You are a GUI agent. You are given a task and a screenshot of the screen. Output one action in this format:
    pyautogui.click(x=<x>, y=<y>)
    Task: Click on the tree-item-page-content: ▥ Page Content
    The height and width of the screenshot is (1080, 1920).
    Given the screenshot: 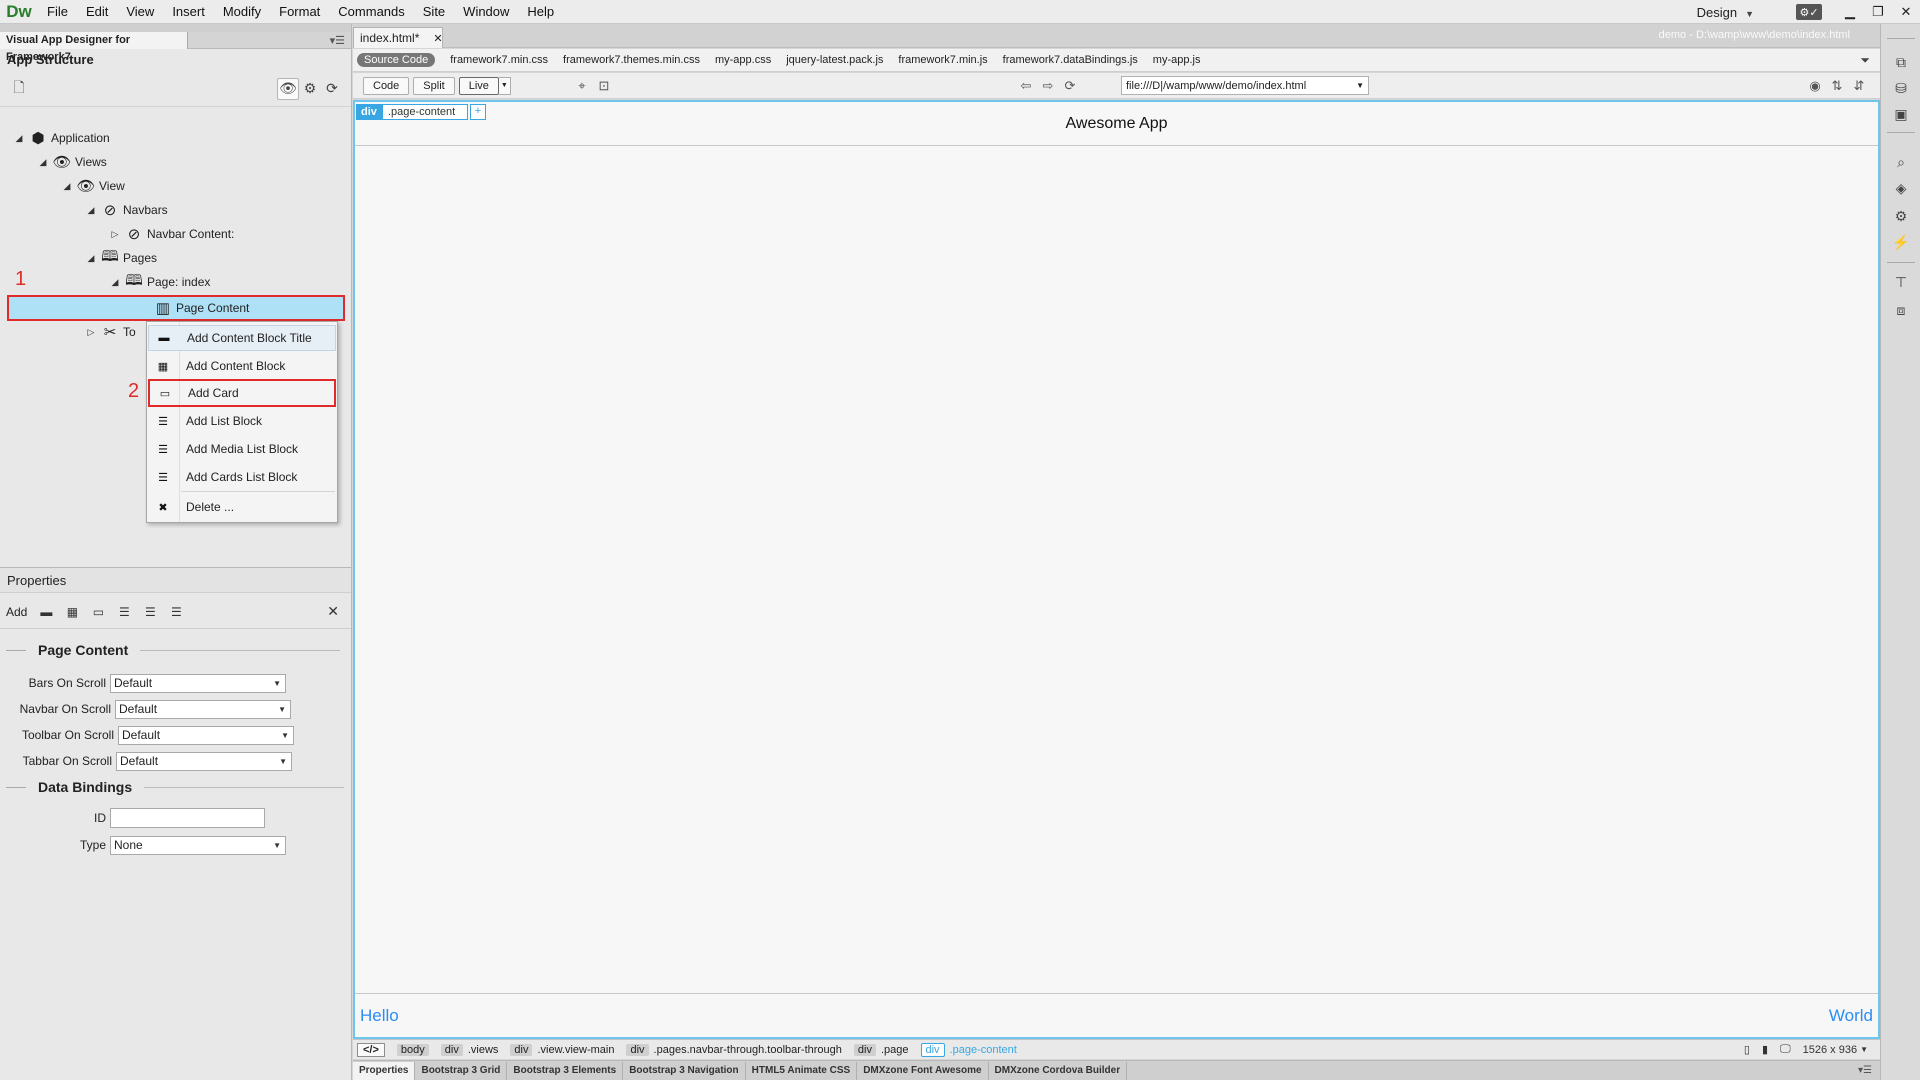 What is the action you would take?
    pyautogui.click(x=176, y=308)
    